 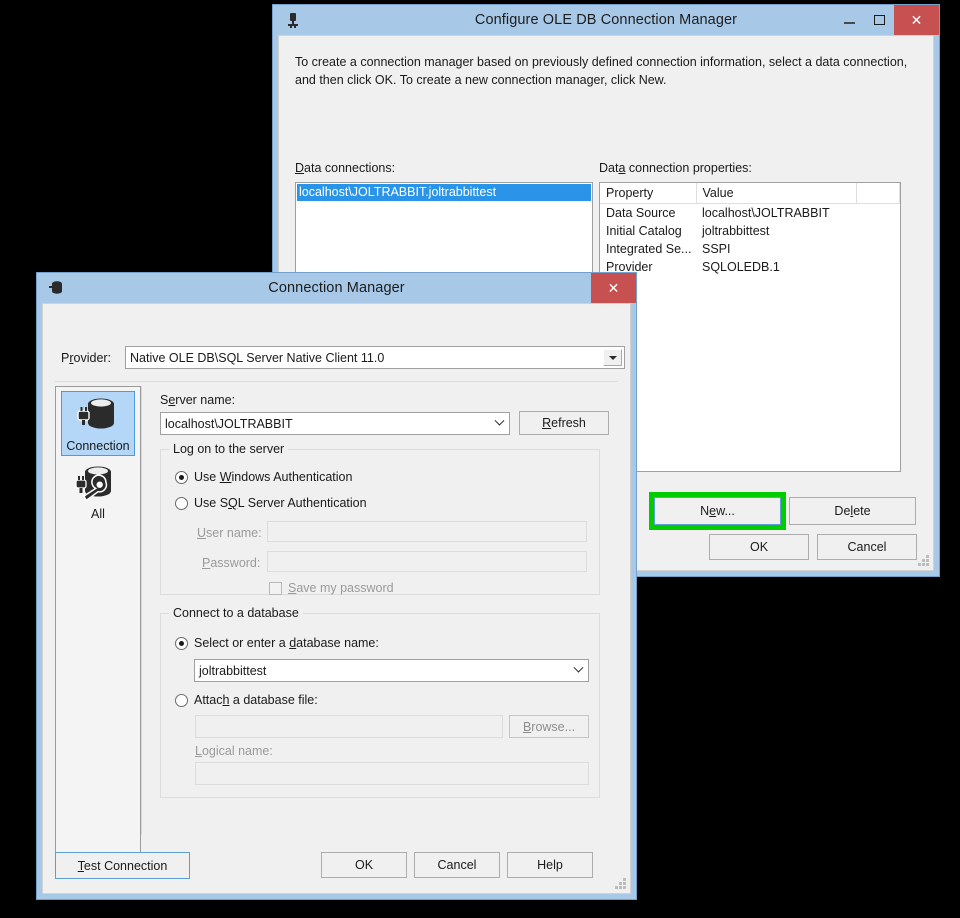 I want to click on cell-value: joltrabbittest, so click(x=736, y=231).